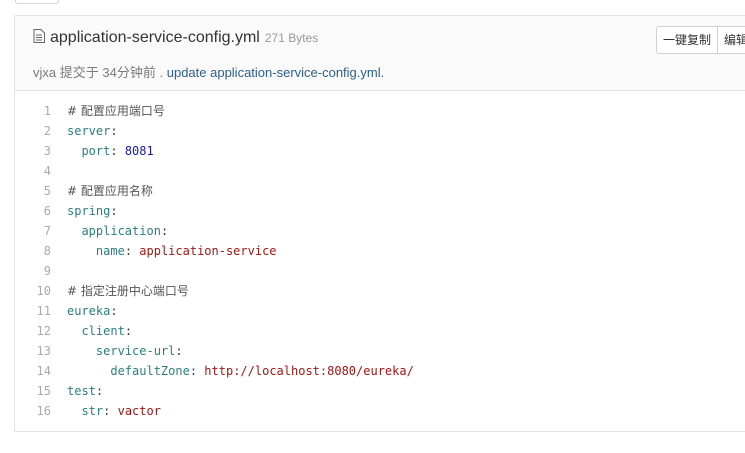 The image size is (745, 453). I want to click on code-token: # 指定注册中心端口号, so click(128, 291).